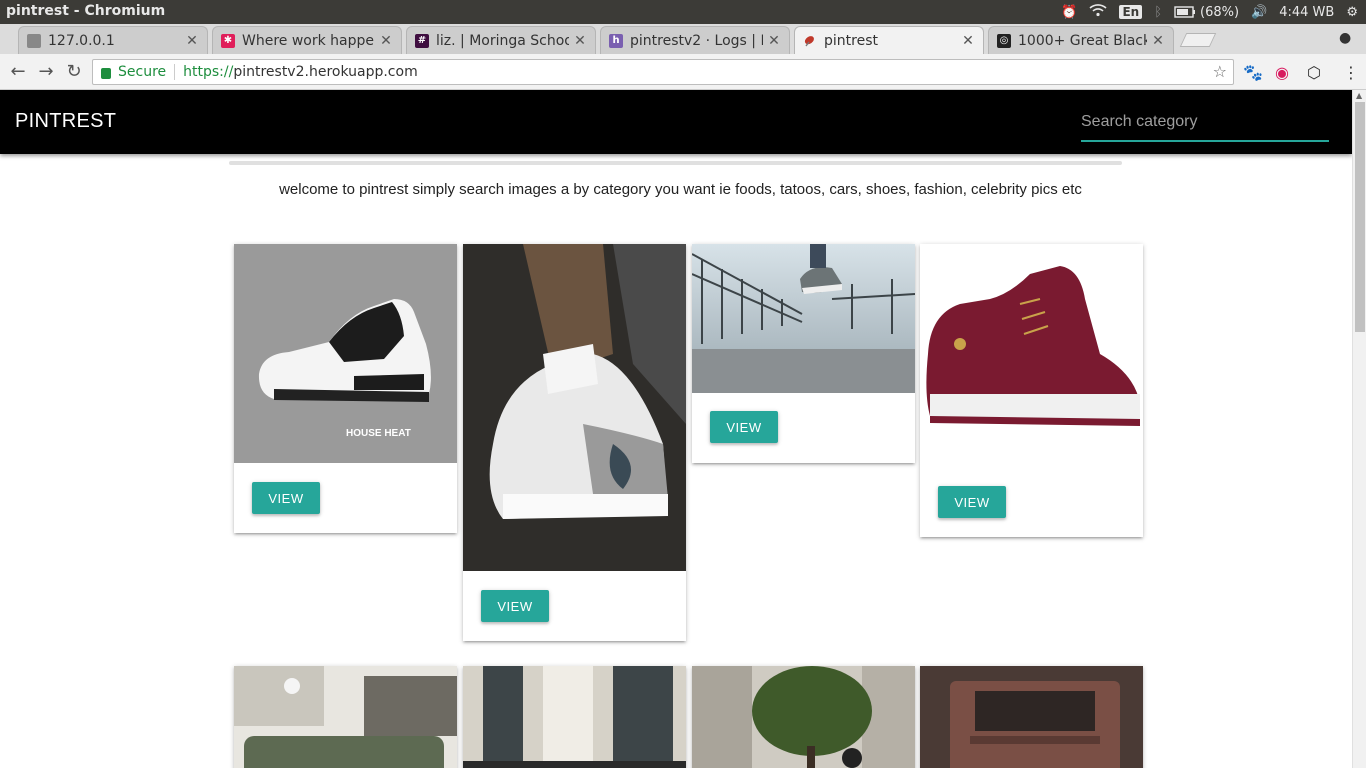 Image resolution: width=1366 pixels, height=768 pixels. Describe the element at coordinates (616, 40) in the screenshot. I see `heroku-favicon-icon: h` at that location.